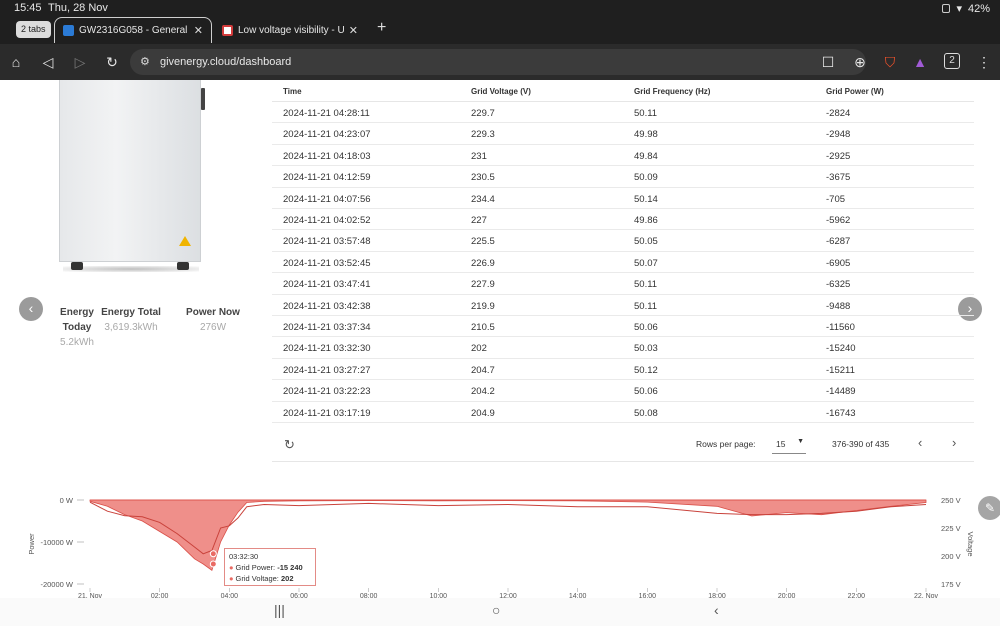  I want to click on table-cell: 2024-11-21 04:18:03, so click(327, 156).